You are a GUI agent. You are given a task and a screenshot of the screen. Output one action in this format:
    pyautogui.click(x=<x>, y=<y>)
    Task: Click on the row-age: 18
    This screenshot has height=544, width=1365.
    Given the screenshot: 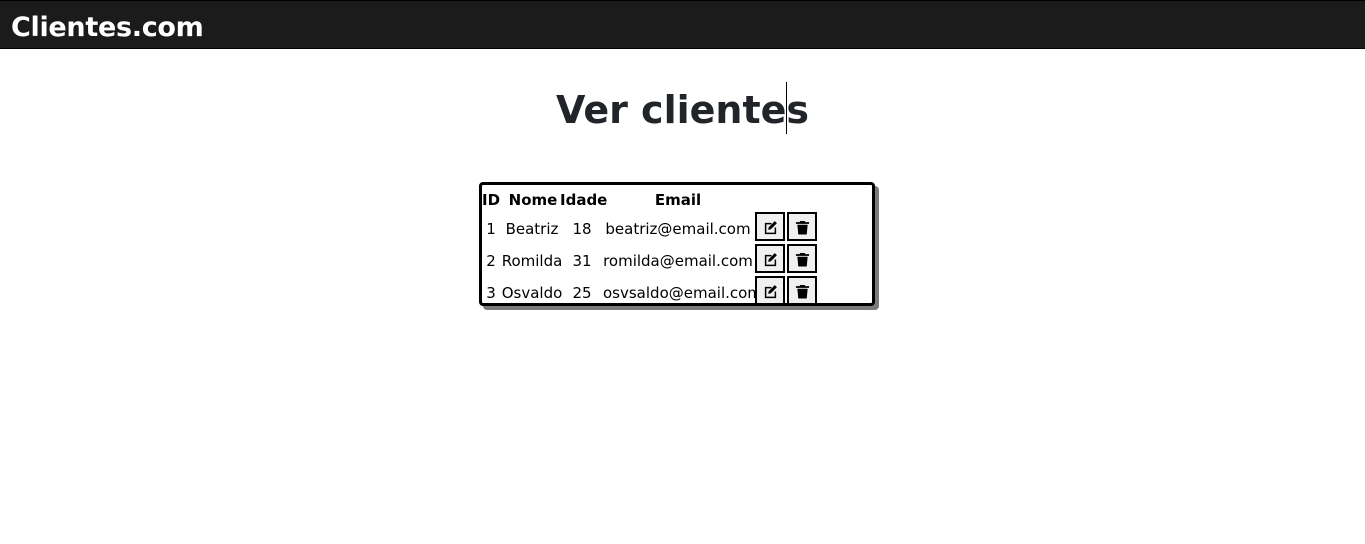 What is the action you would take?
    pyautogui.click(x=582, y=229)
    